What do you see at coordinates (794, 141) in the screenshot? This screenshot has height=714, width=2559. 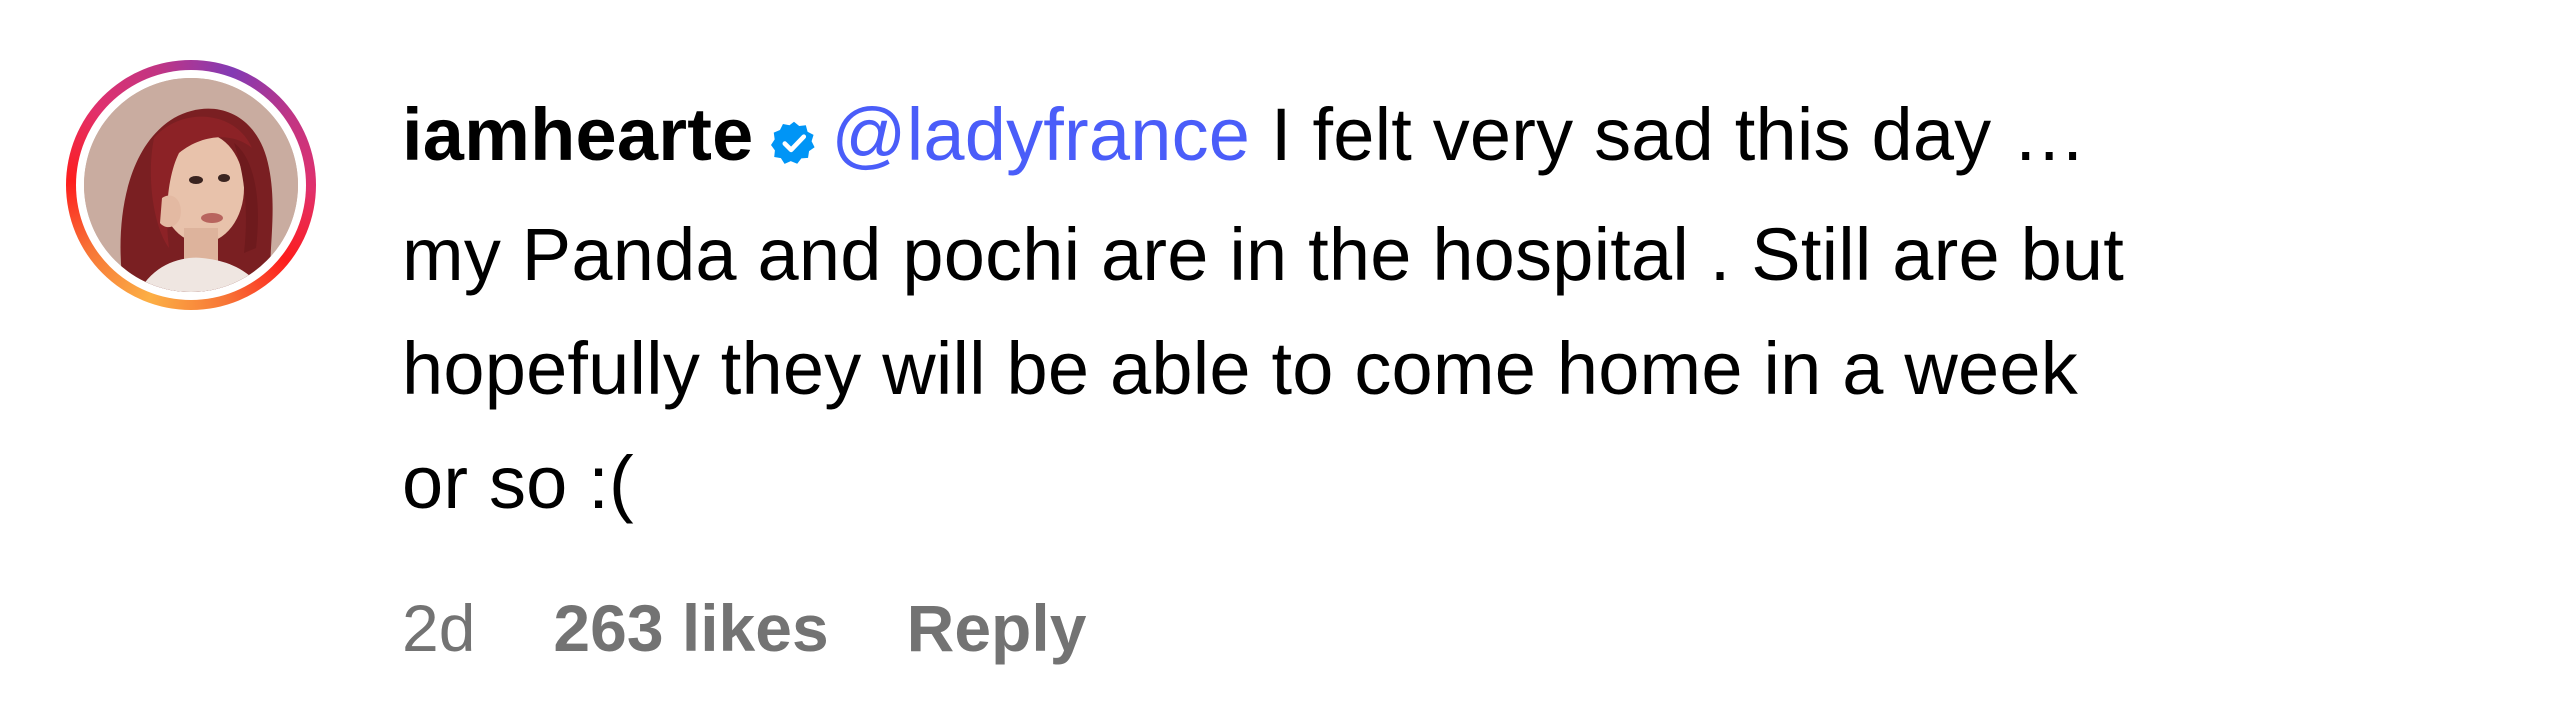 I see `verified-badge-icon` at bounding box center [794, 141].